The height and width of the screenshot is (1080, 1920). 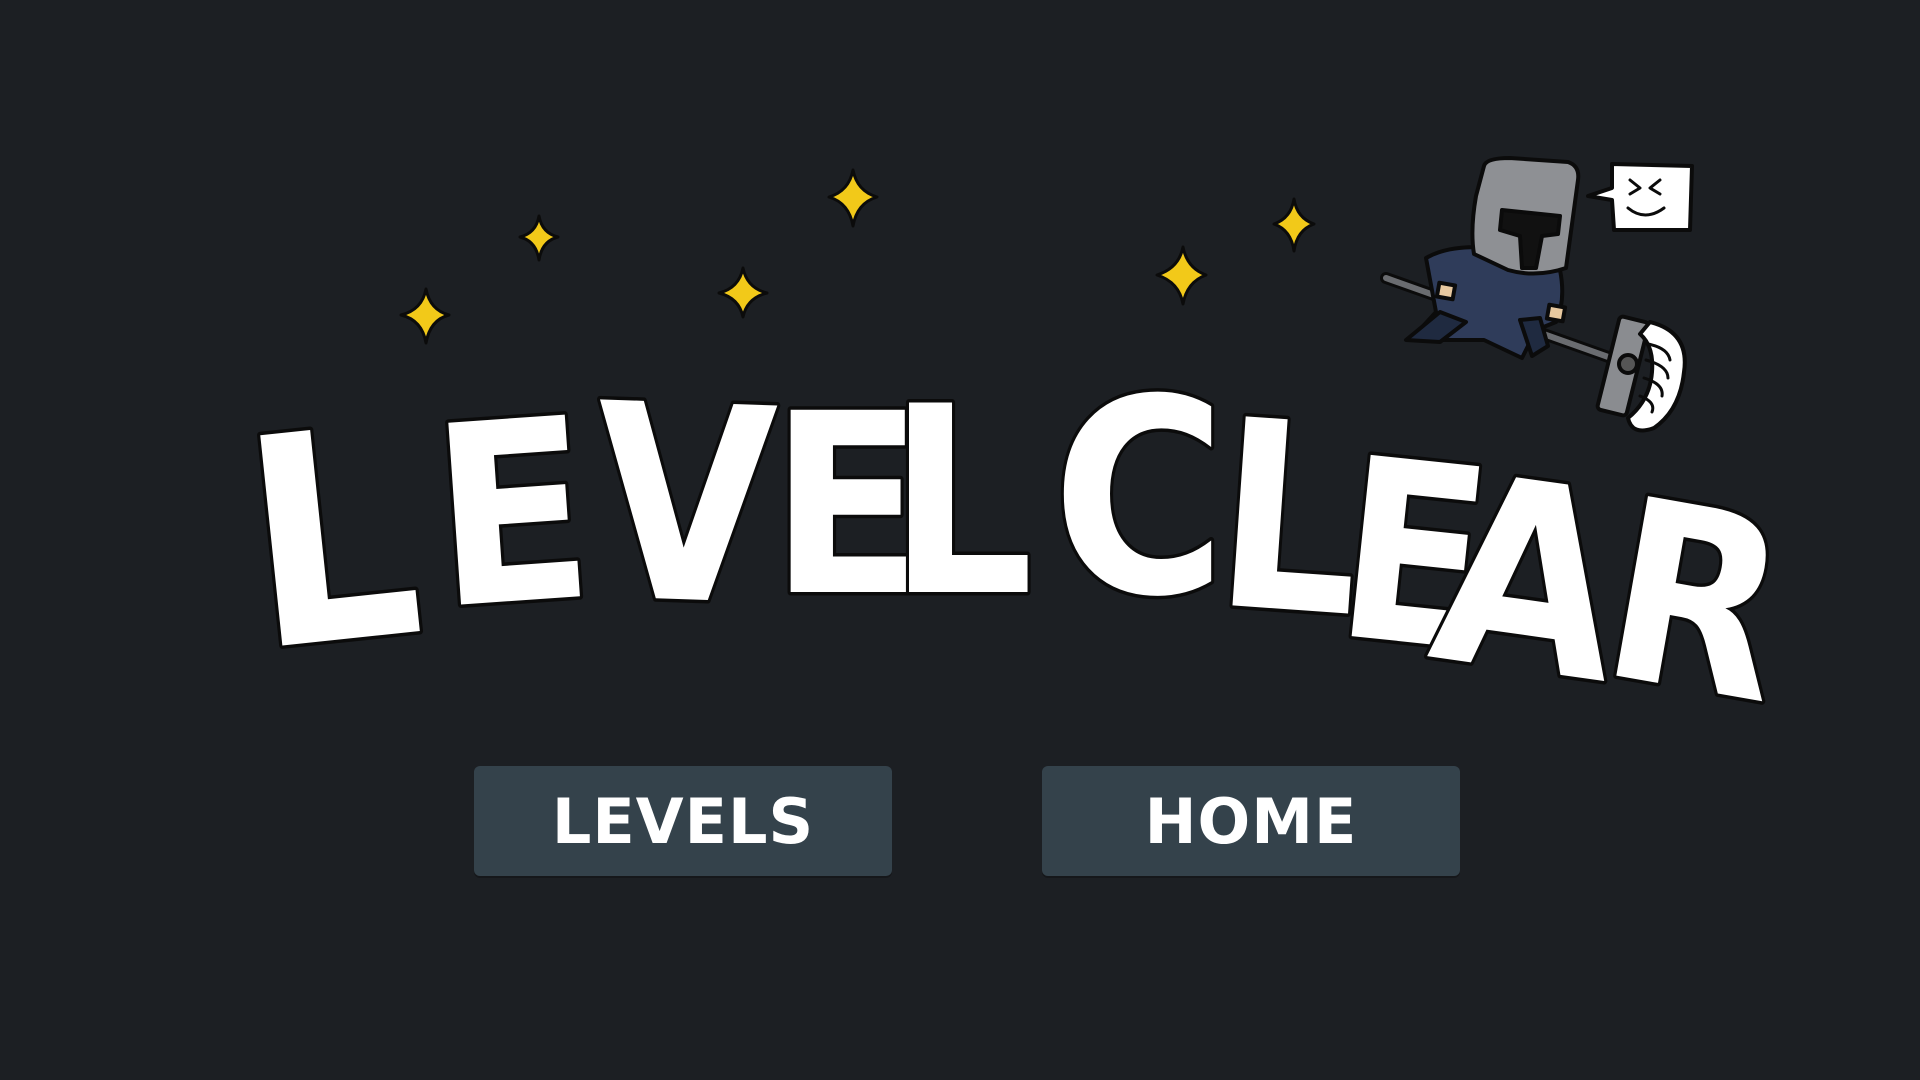 I want to click on speech-bubble-smile-icon, so click(x=1640, y=197).